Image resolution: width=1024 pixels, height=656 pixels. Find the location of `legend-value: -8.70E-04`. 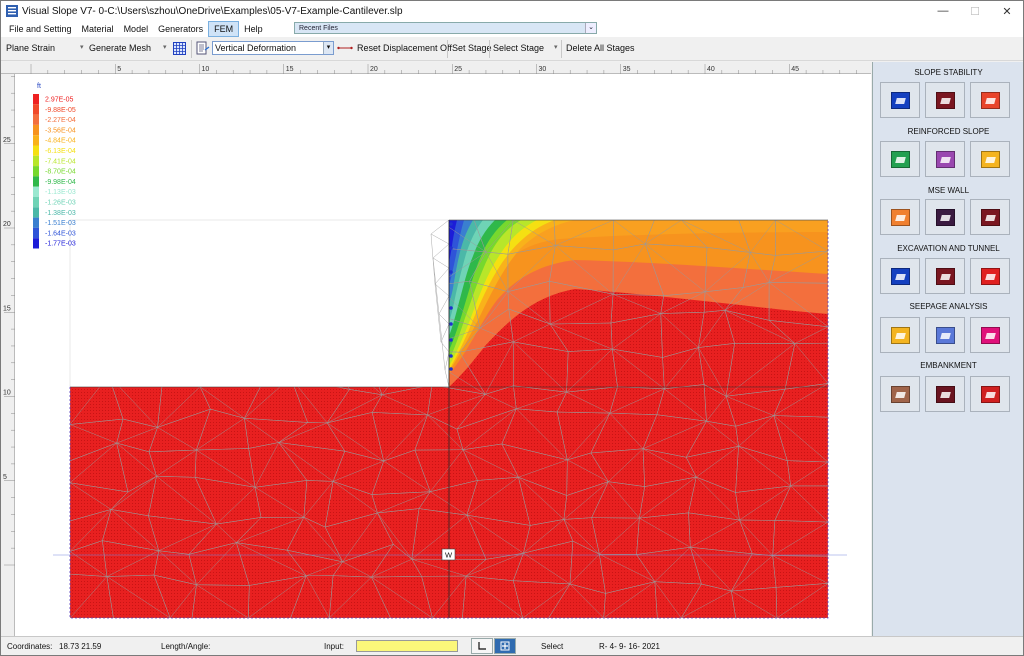

legend-value: -8.70E-04 is located at coordinates (60, 172).